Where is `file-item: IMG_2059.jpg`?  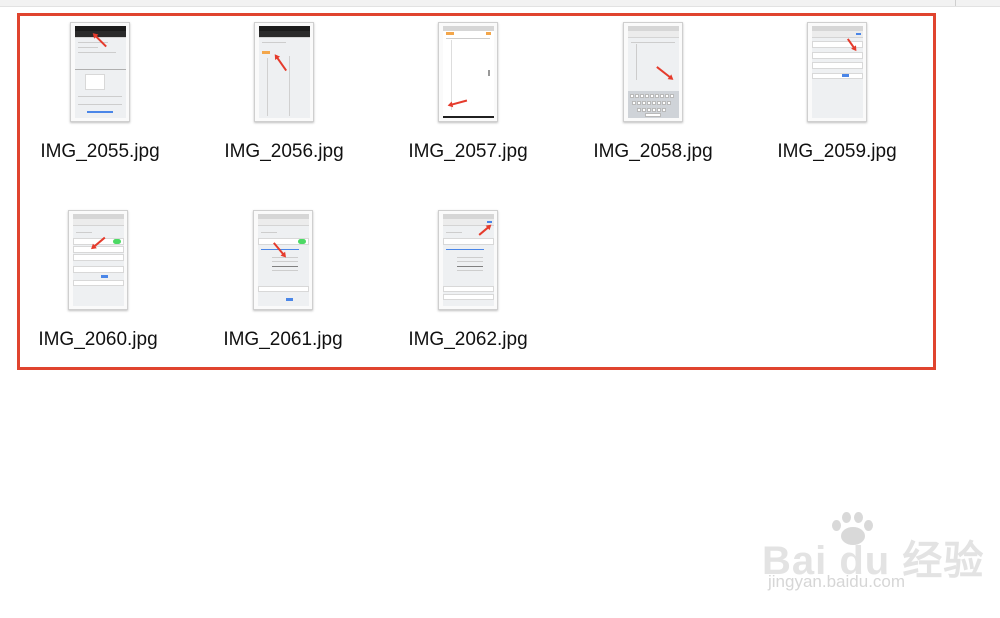 file-item: IMG_2059.jpg is located at coordinates (837, 102).